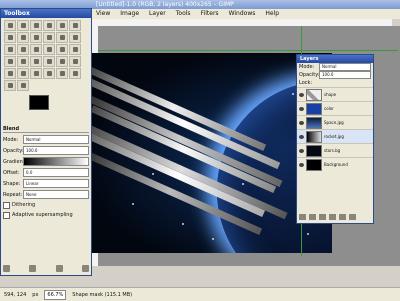  I want to click on menu-image: Image, so click(129, 14).